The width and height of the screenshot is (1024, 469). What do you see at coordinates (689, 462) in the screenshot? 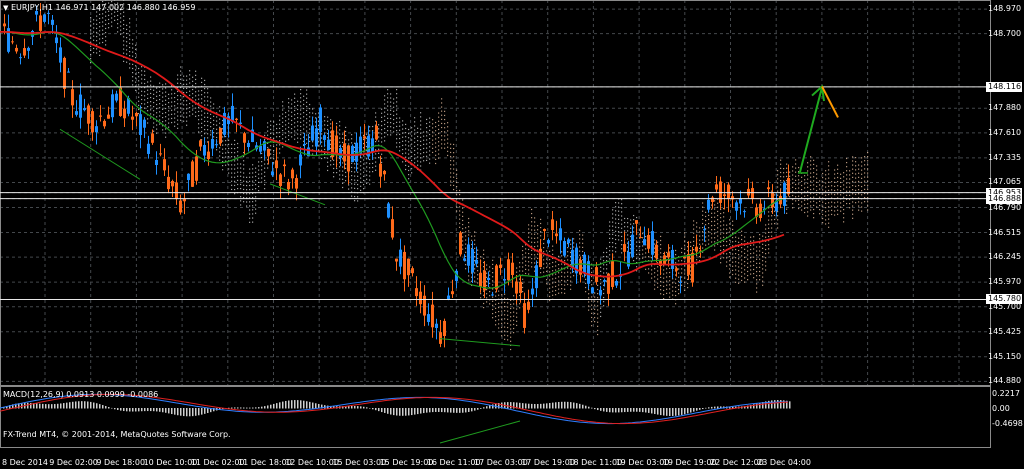
I see `time-axis-label: 19 Dec 19:00` at bounding box center [689, 462].